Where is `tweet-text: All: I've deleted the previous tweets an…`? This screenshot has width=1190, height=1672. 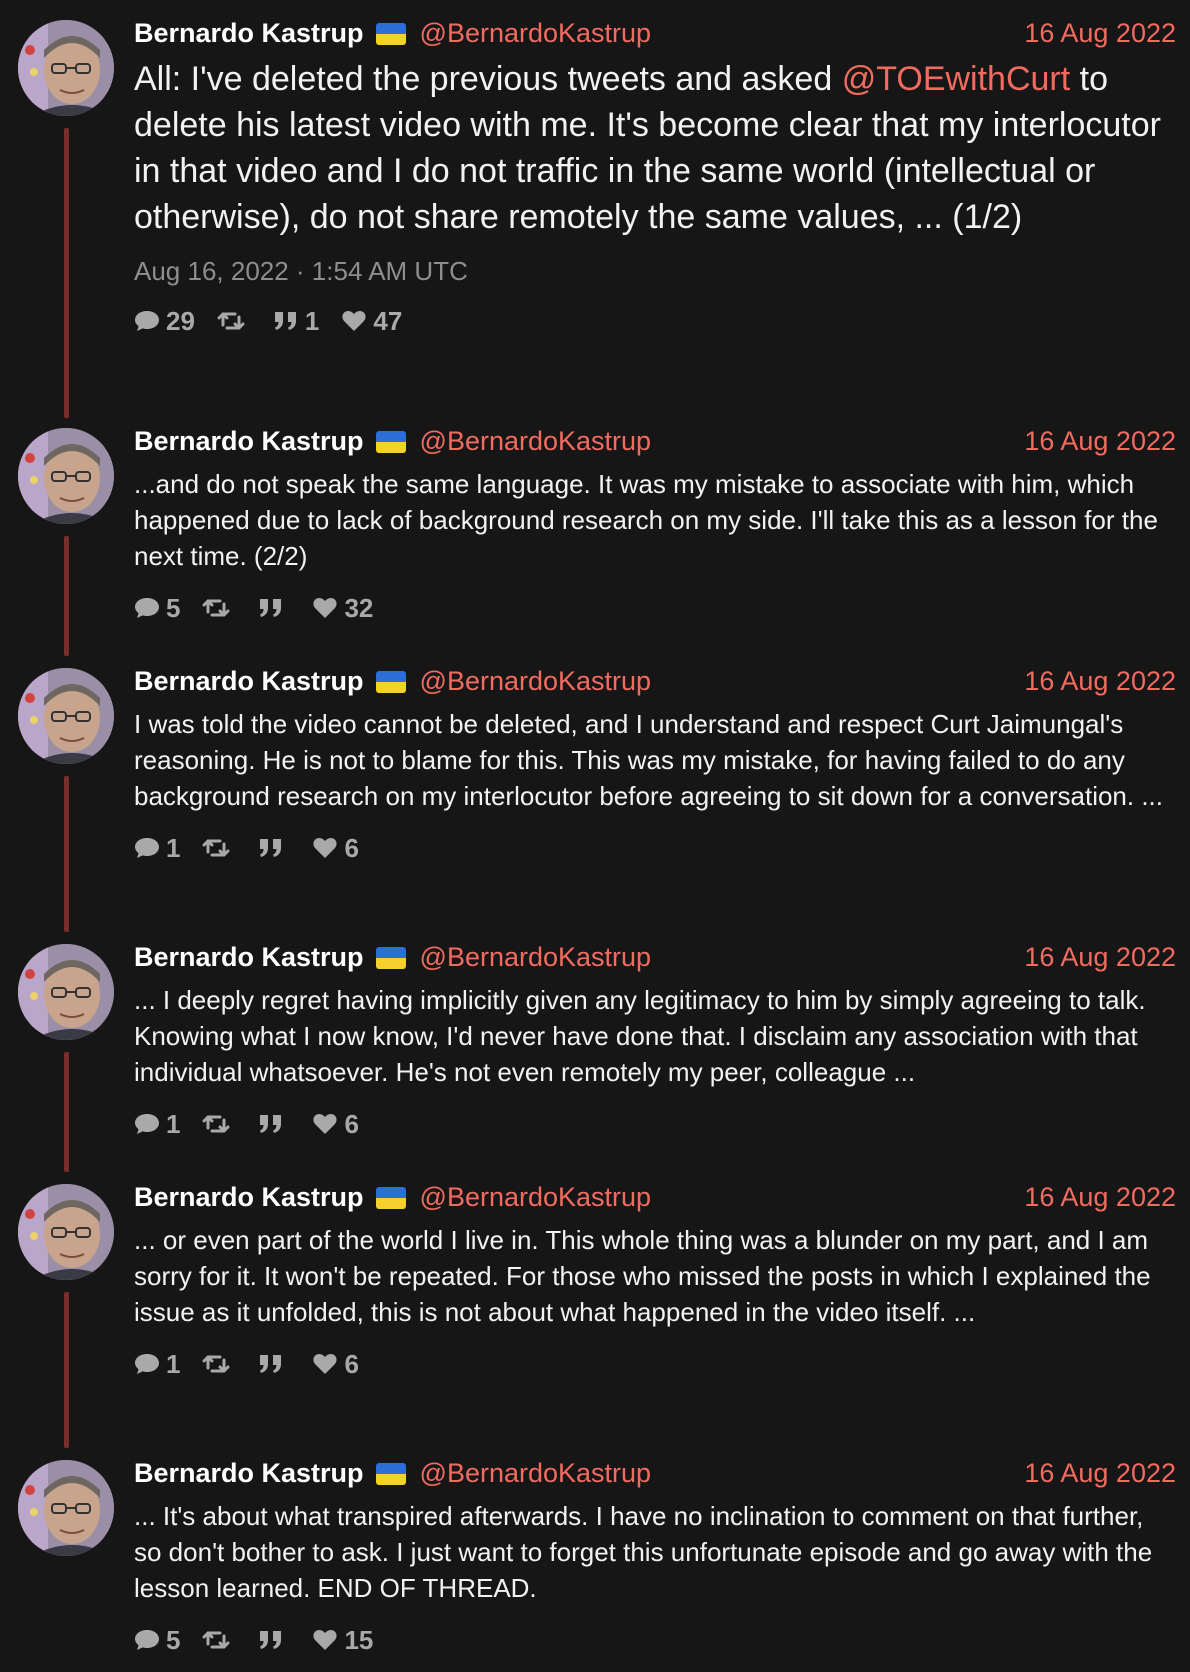 tweet-text: All: I've deleted the previous tweets an… is located at coordinates (655, 148).